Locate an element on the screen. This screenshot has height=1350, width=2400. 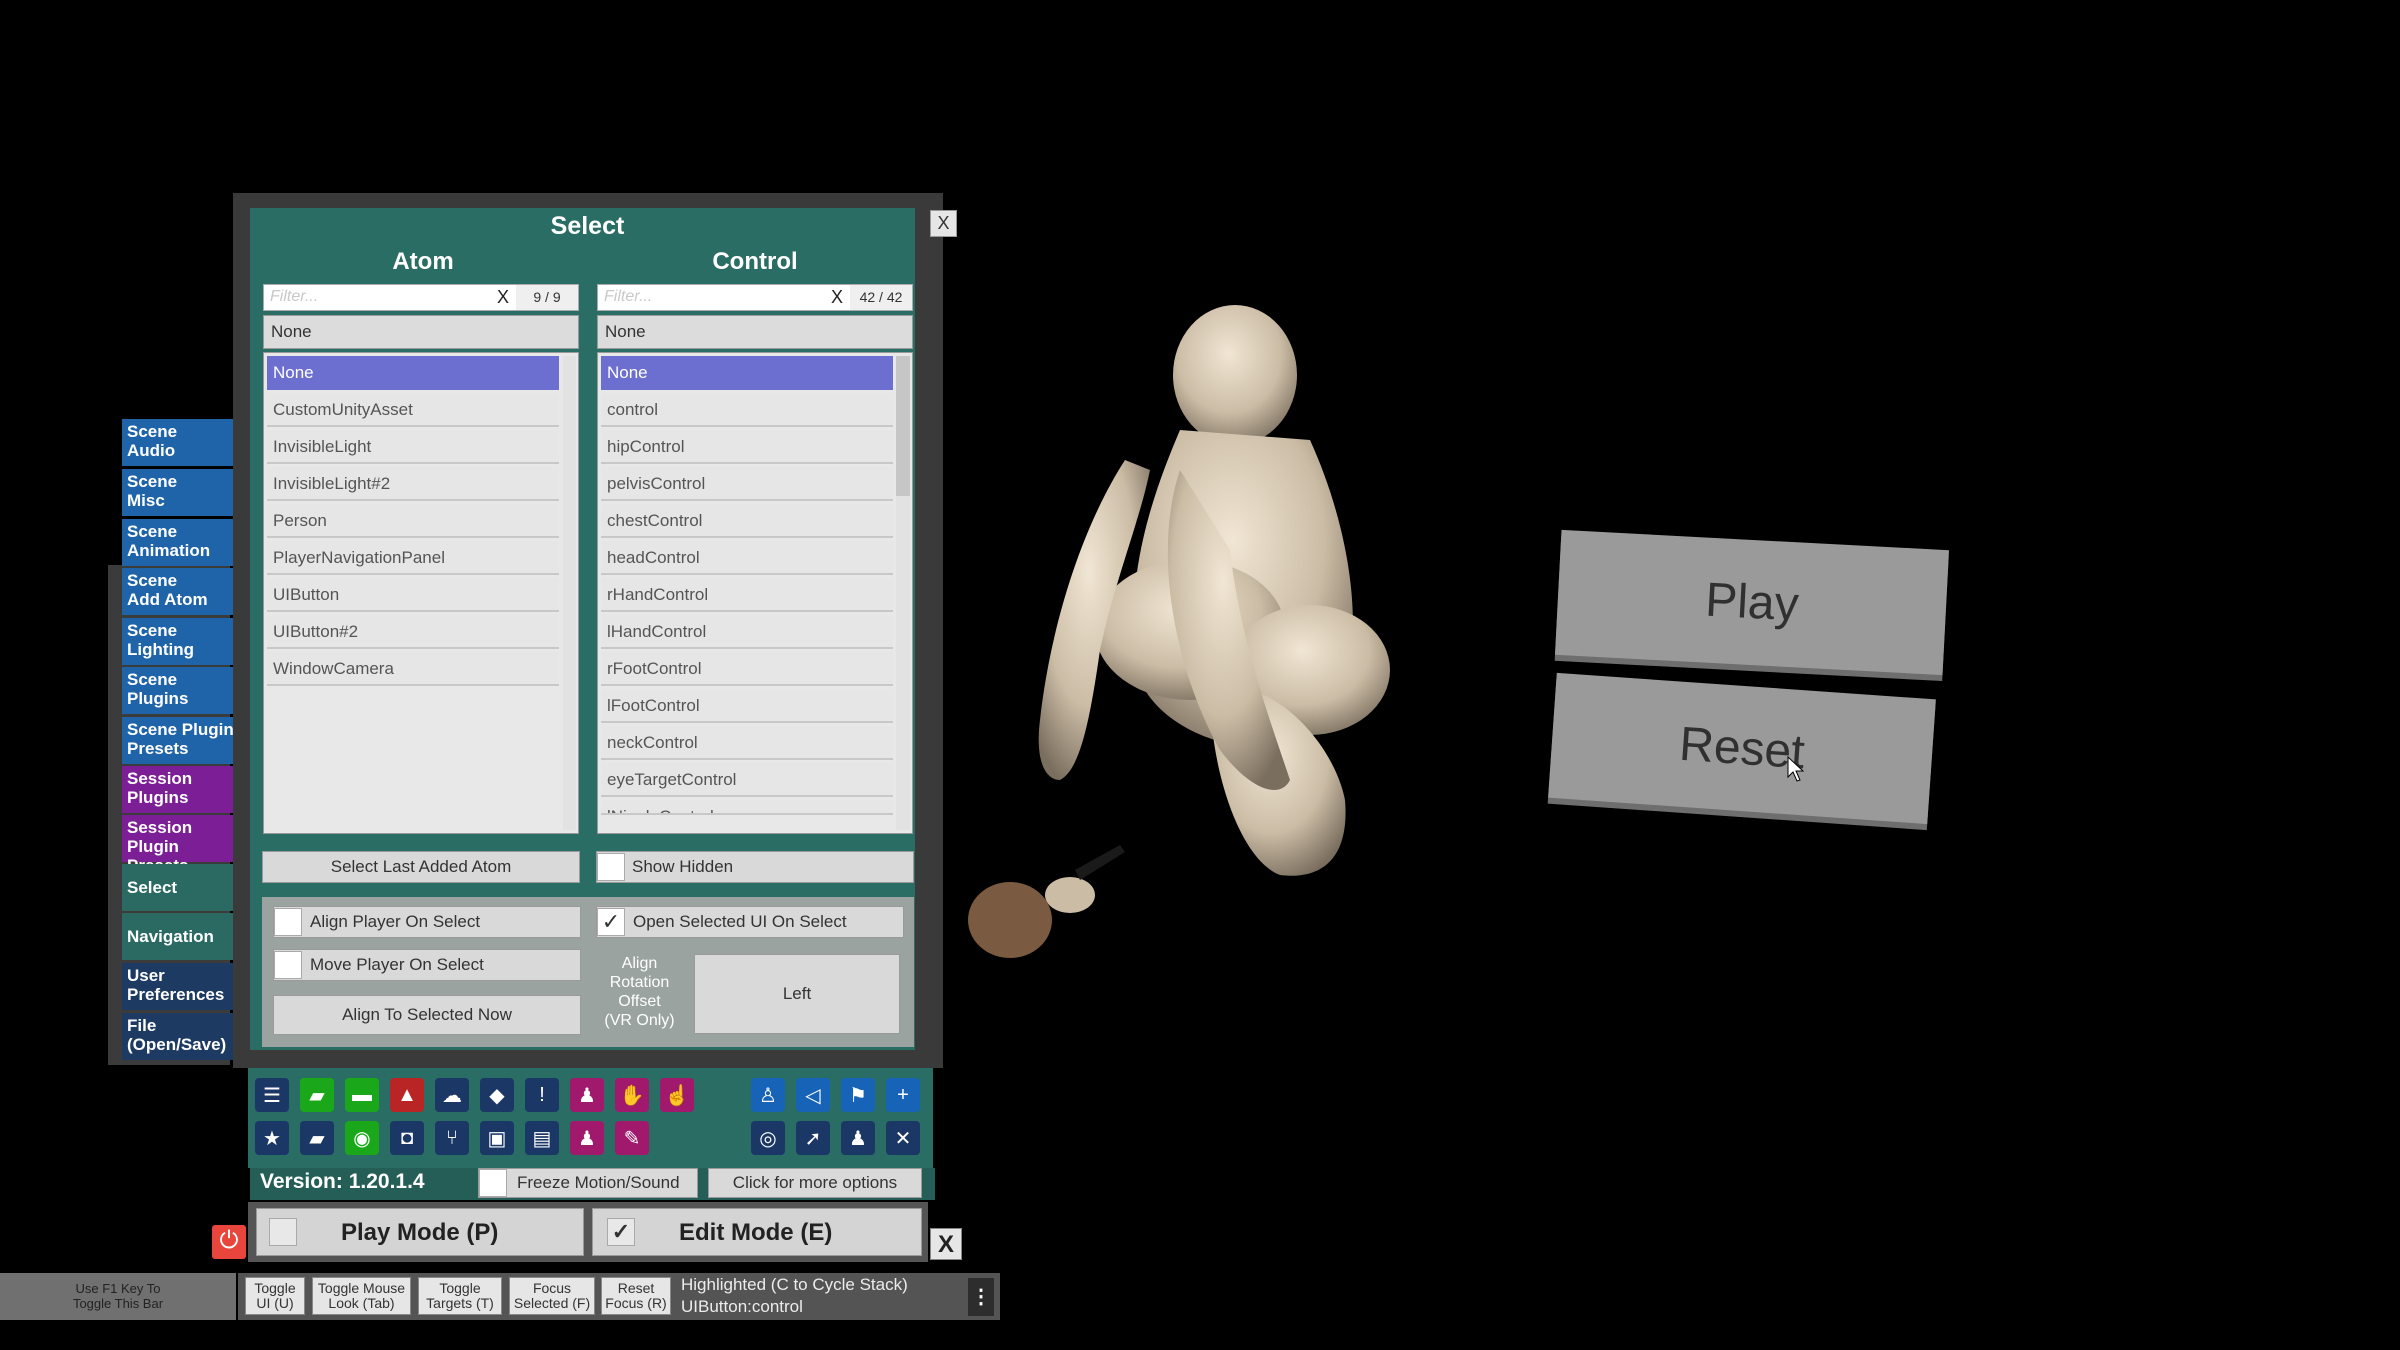
control-selected-value: None is located at coordinates (755, 332).